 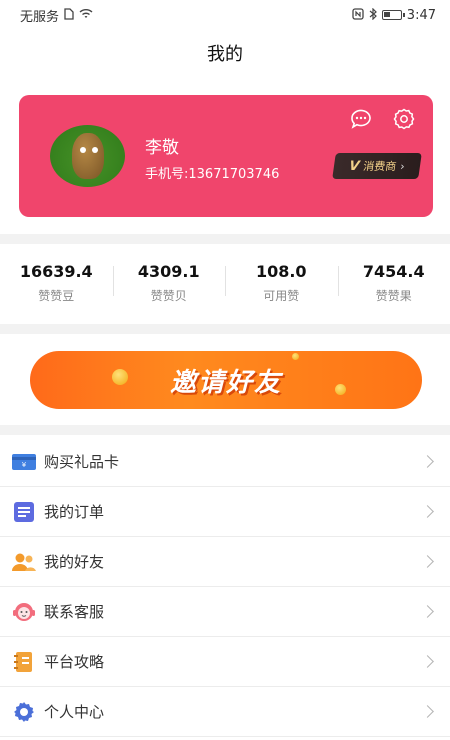 What do you see at coordinates (393, 15) in the screenshot?
I see `battery-icon` at bounding box center [393, 15].